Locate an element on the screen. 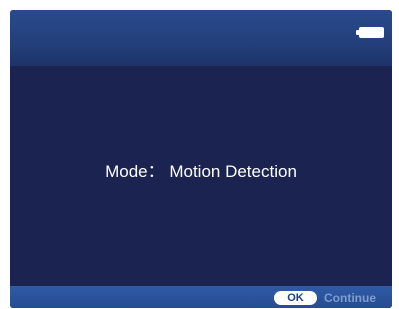 The width and height of the screenshot is (399, 309). continue-label: Continue is located at coordinates (350, 298).